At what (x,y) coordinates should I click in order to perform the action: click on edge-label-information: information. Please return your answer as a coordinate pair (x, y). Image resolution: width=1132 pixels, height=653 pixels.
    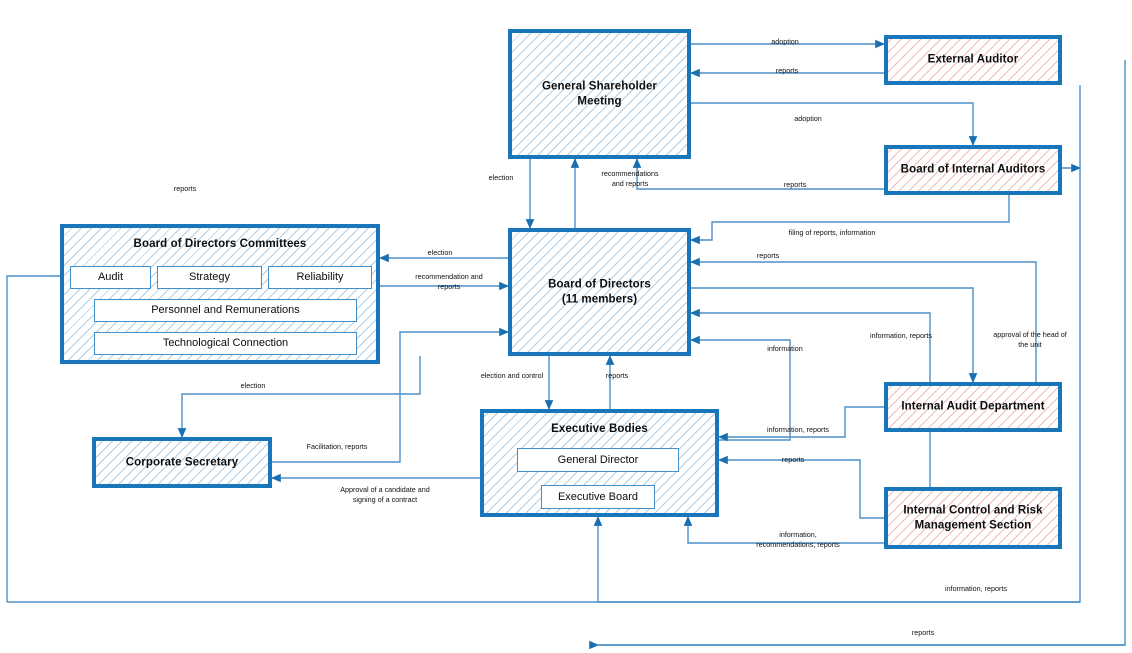
    Looking at the image, I should click on (785, 348).